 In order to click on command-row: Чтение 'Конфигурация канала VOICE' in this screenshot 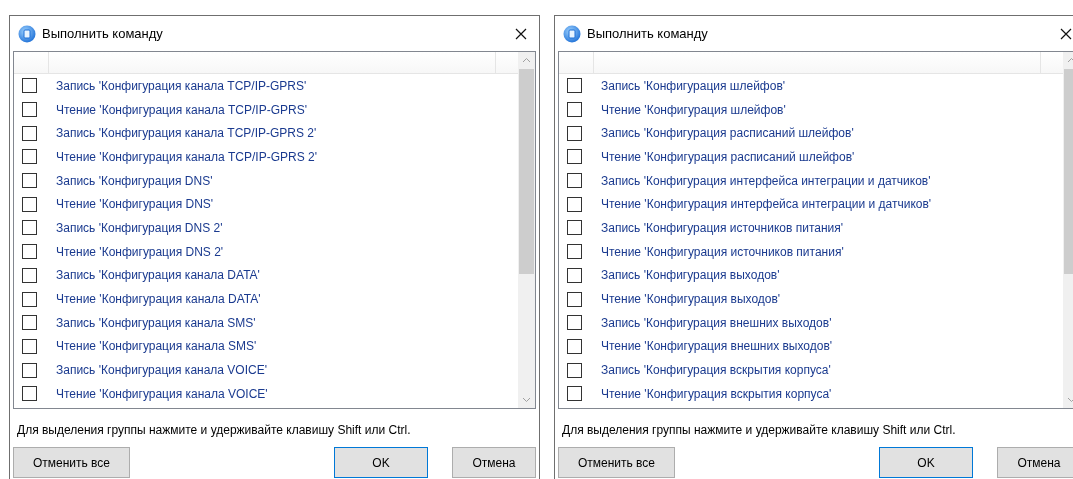, I will do `click(266, 393)`.